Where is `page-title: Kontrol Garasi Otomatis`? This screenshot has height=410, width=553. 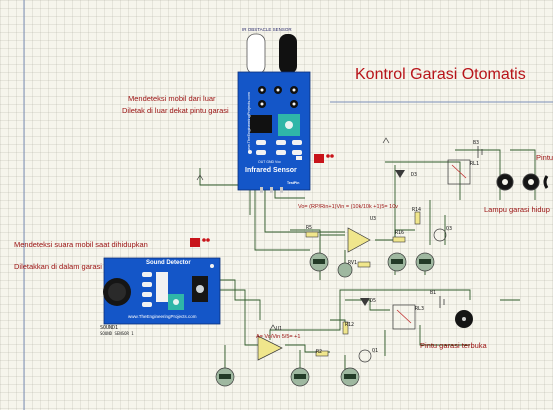 page-title: Kontrol Garasi Otomatis is located at coordinates (440, 74).